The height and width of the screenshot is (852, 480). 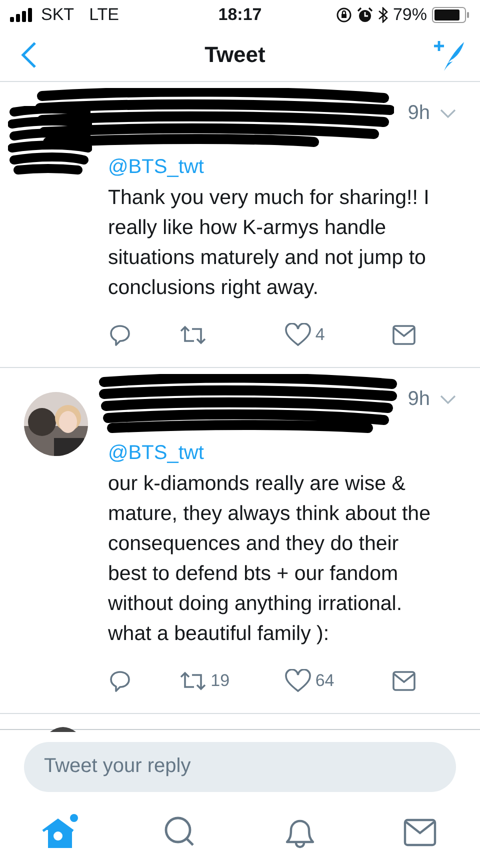 What do you see at coordinates (383, 14) in the screenshot?
I see `bluetooth-icon` at bounding box center [383, 14].